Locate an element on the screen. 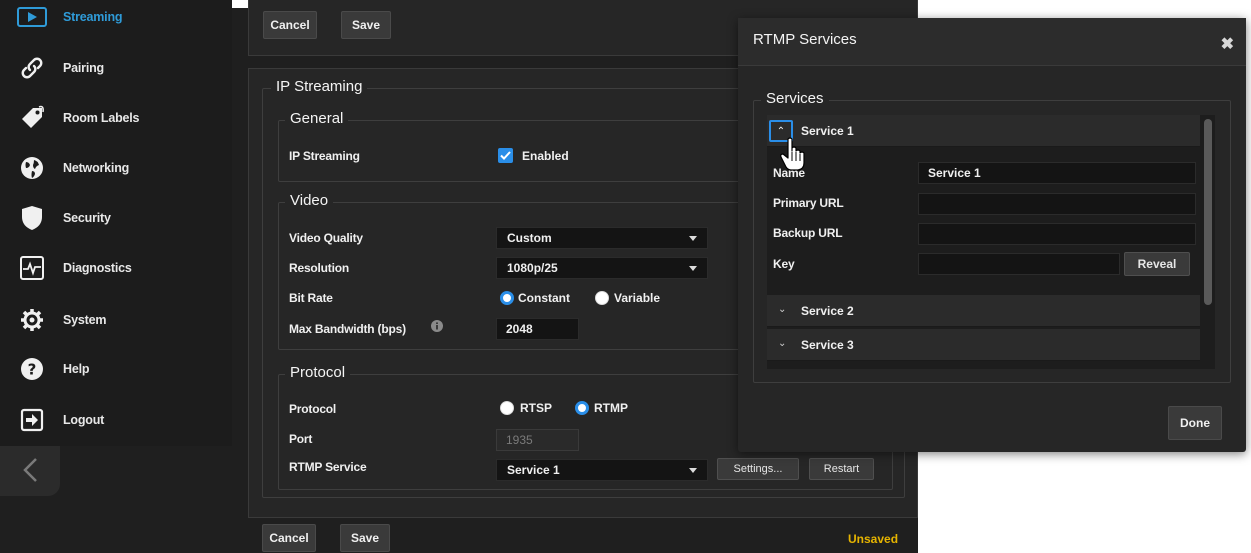 The height and width of the screenshot is (553, 1251). section-title-video: Video is located at coordinates (309, 200).